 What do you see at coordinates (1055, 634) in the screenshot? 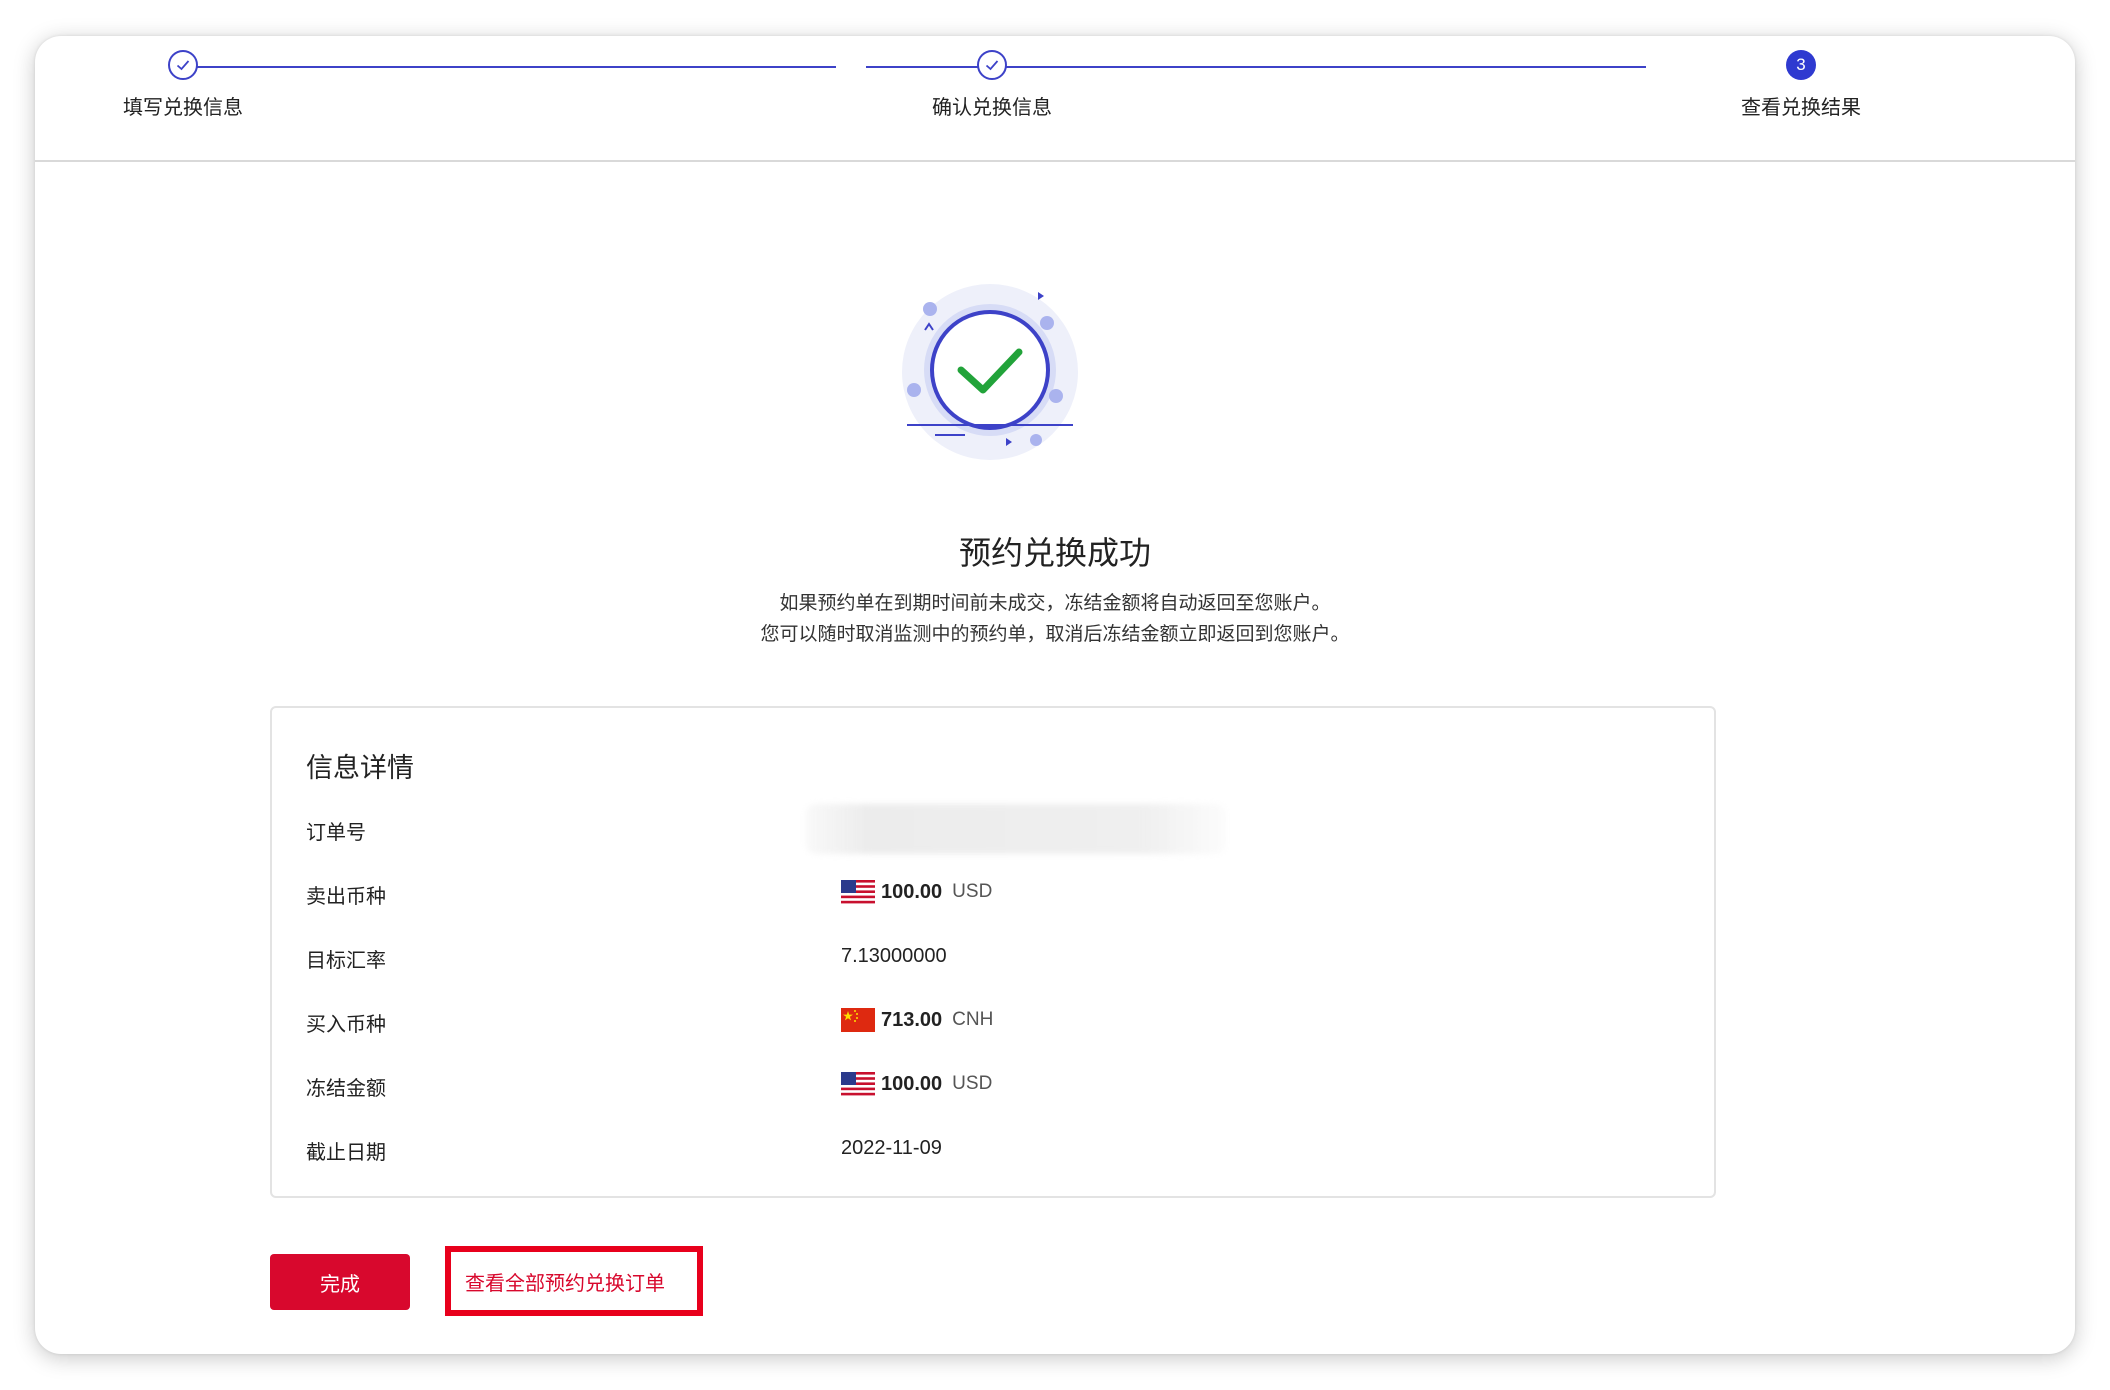
I see `description-line: 您可以随时取消监测中的预约单，取消后冻结金额立即返回到您账户。` at bounding box center [1055, 634].